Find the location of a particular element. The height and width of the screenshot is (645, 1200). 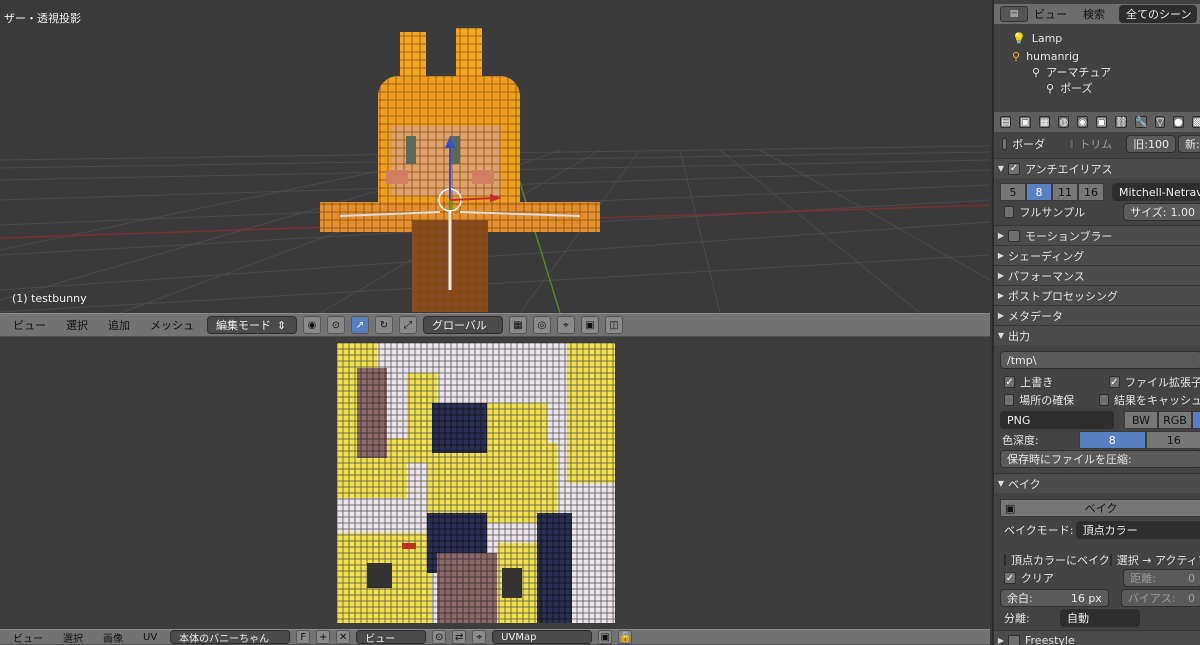

camera-icon: ◫ is located at coordinates (614, 325).